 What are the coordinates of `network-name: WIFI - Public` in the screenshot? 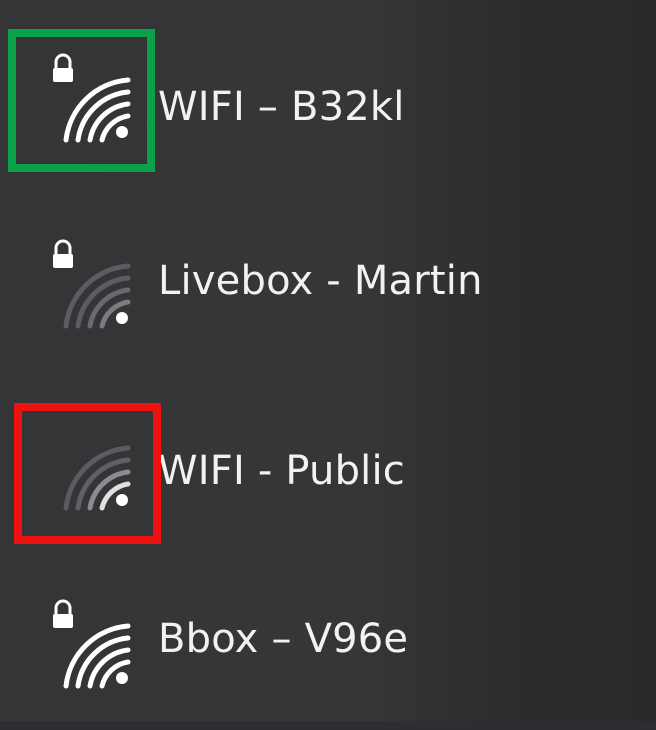 It's located at (281, 471).